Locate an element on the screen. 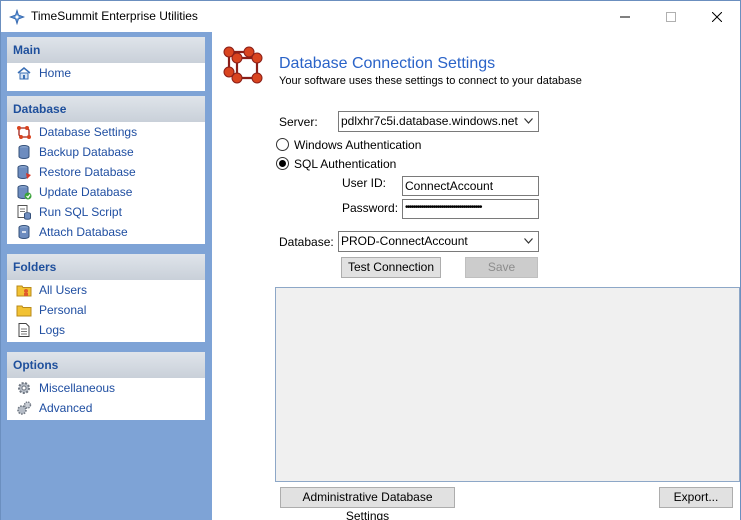 The height and width of the screenshot is (520, 741). sidebar-item-personal: Personal is located at coordinates (106, 310).